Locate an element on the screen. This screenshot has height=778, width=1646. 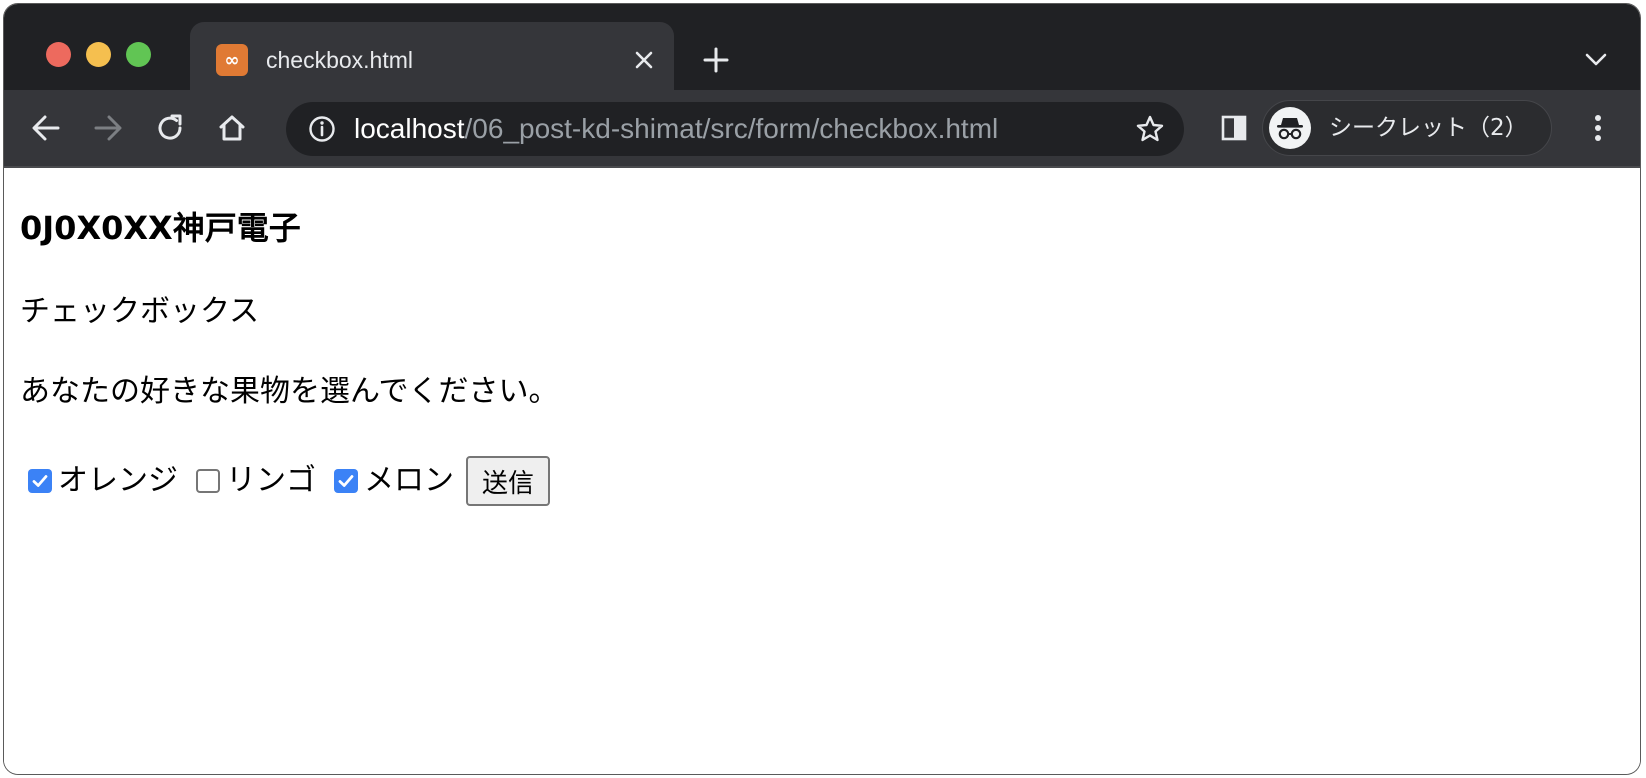
incognito-profile-button: シークレット（2） is located at coordinates (1407, 128).